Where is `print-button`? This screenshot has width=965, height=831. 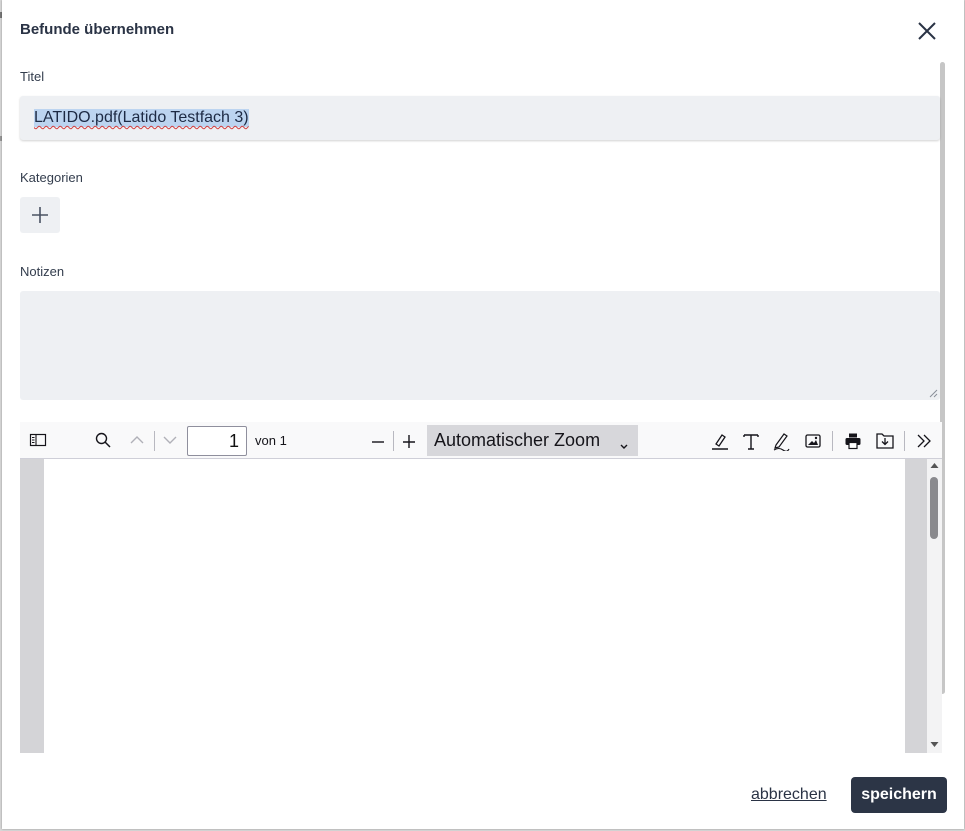 print-button is located at coordinates (853, 441).